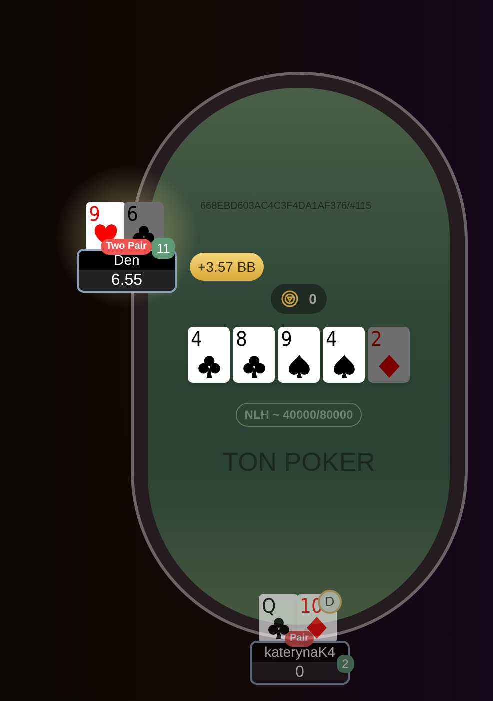 The height and width of the screenshot is (701, 493). What do you see at coordinates (299, 639) in the screenshot?
I see `hand-rank-badge: Pair` at bounding box center [299, 639].